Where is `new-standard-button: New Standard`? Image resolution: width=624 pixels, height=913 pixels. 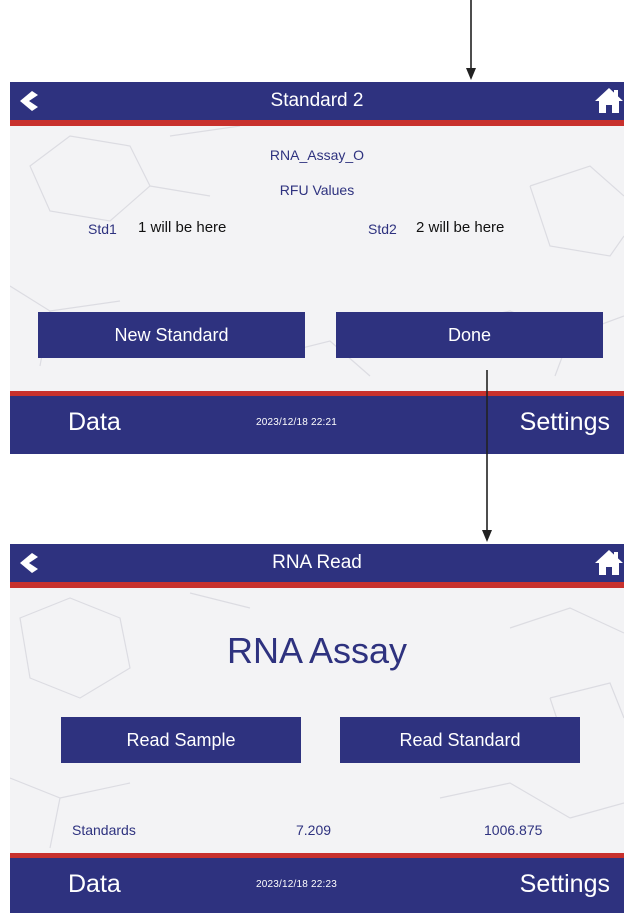
new-standard-button: New Standard is located at coordinates (171, 335).